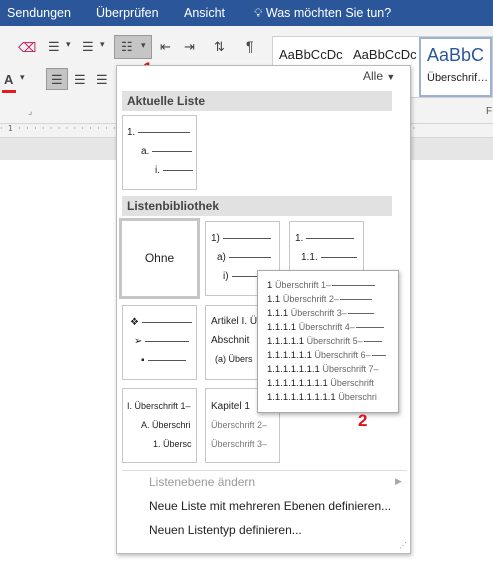 This screenshot has height=562, width=493. What do you see at coordinates (398, 481) in the screenshot?
I see `submenu-arrow-icon: ▶` at bounding box center [398, 481].